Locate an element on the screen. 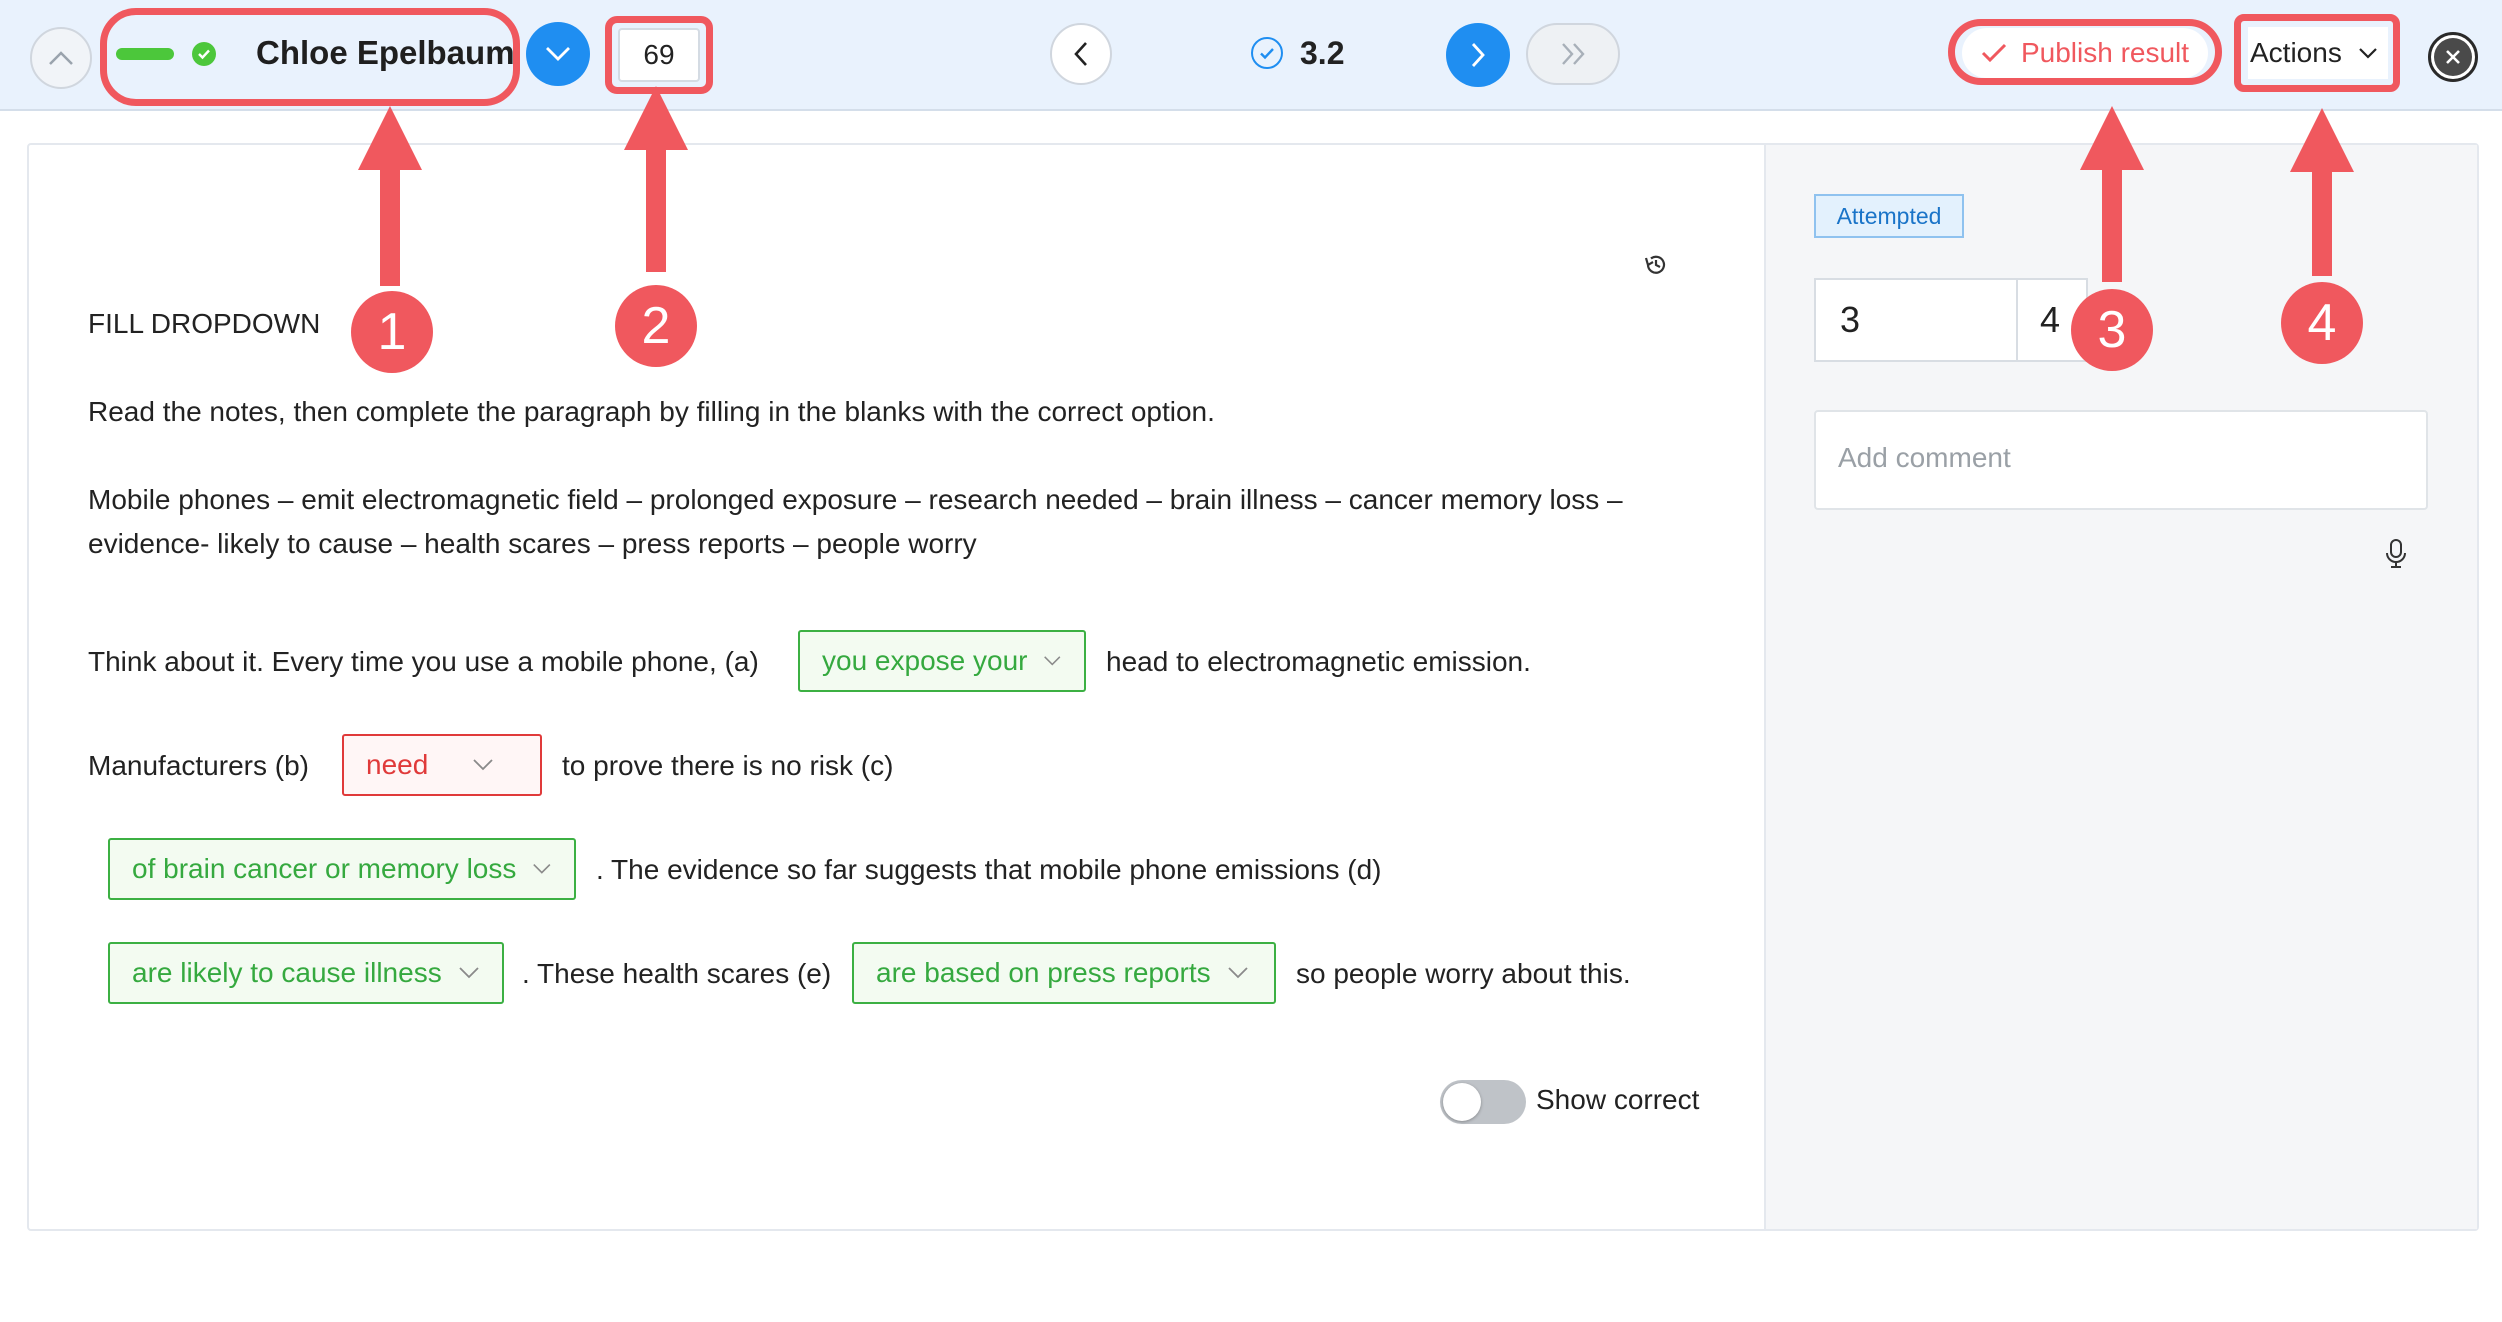 The image size is (2502, 1322). comment-input: Add comment is located at coordinates (2121, 460).